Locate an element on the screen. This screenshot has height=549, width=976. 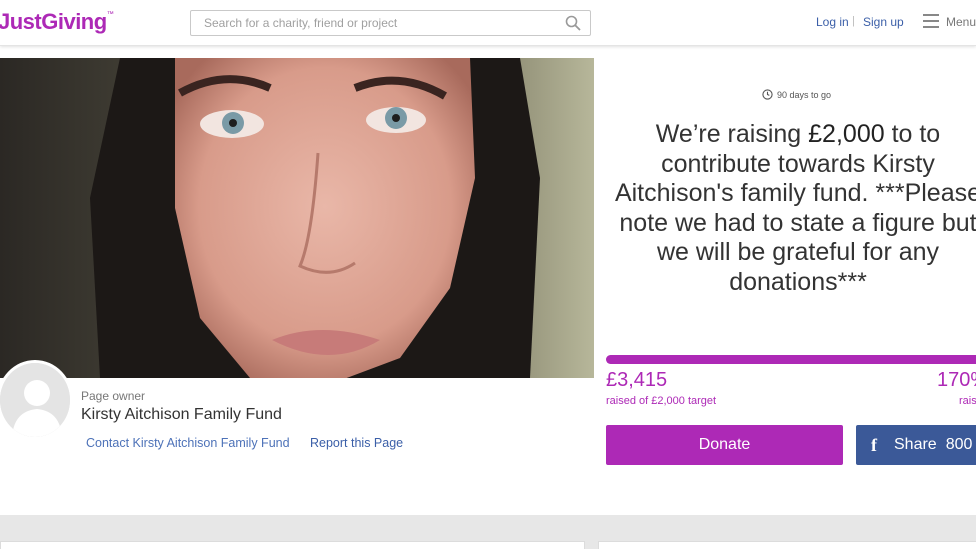
share-label: Share is located at coordinates (915, 444).